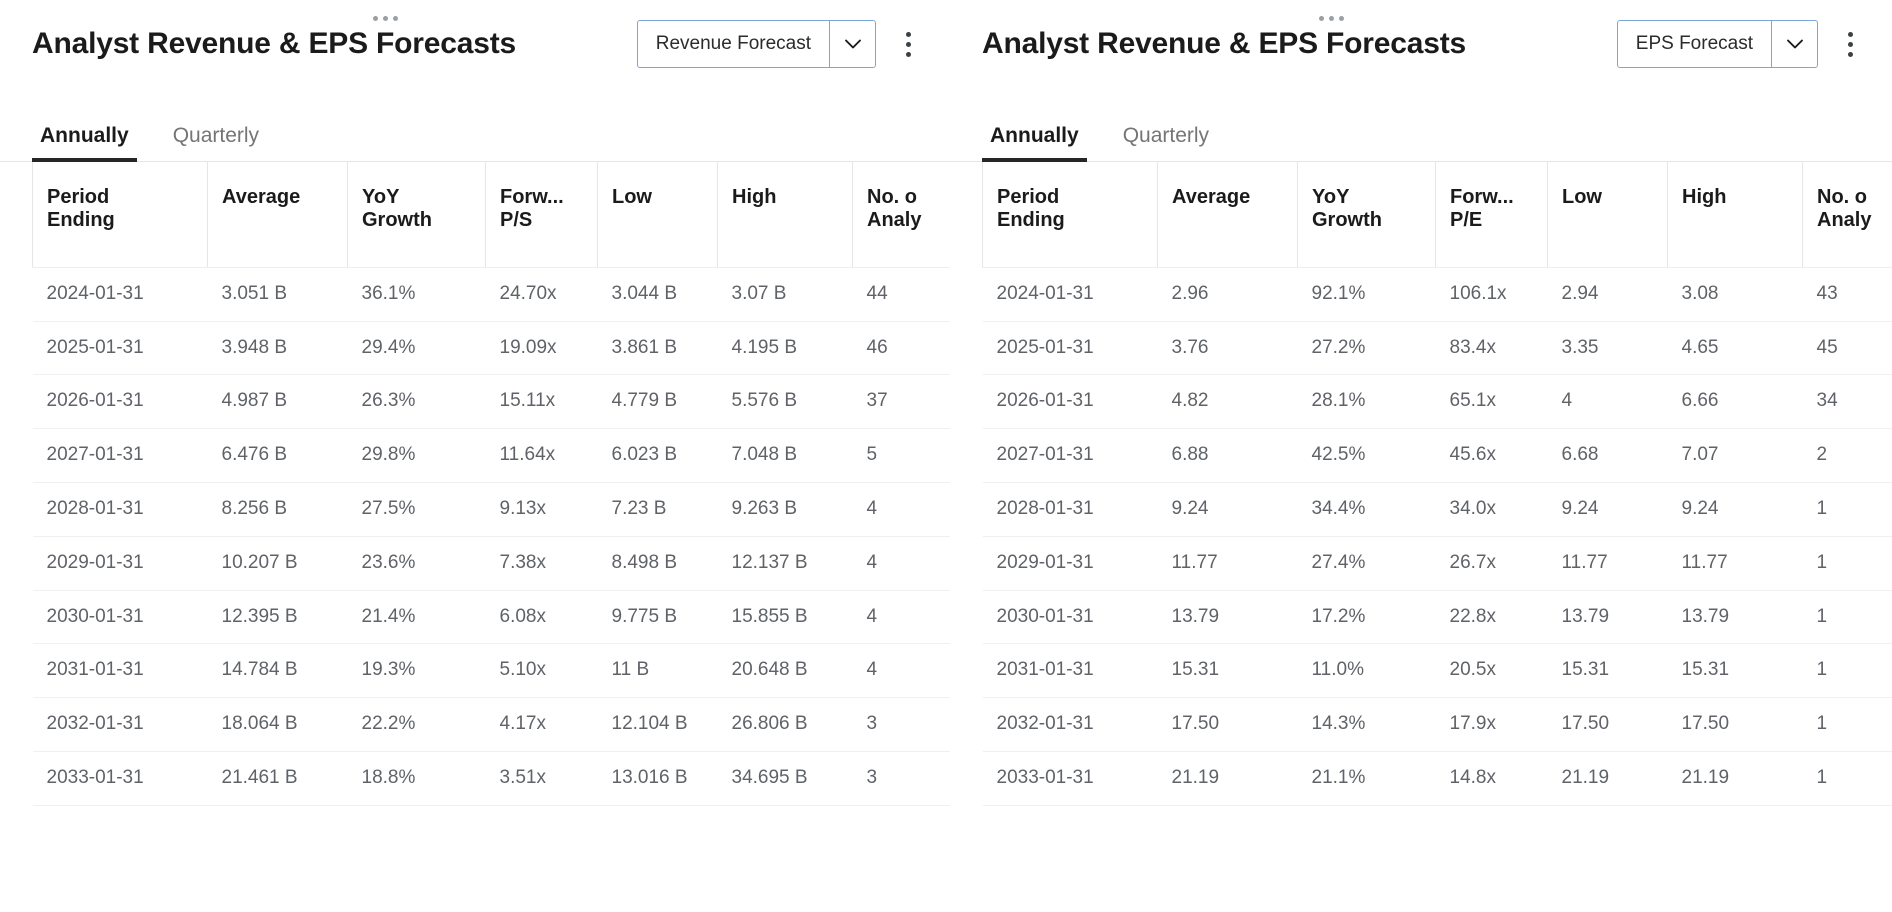  I want to click on cell-no-of-analysts: 45, so click(1847, 347).